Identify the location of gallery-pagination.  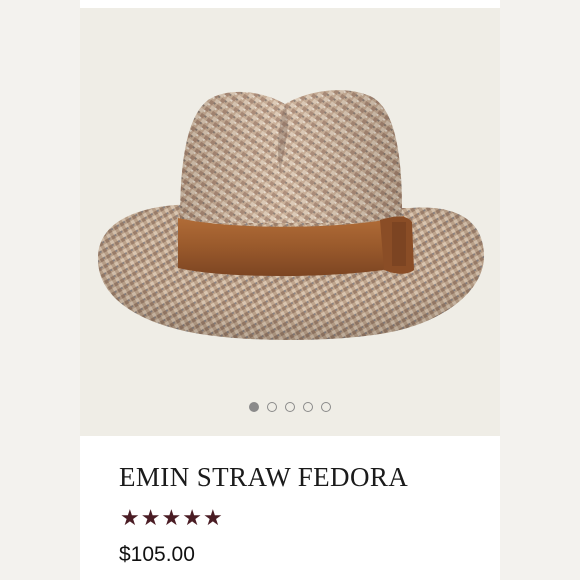
(290, 407).